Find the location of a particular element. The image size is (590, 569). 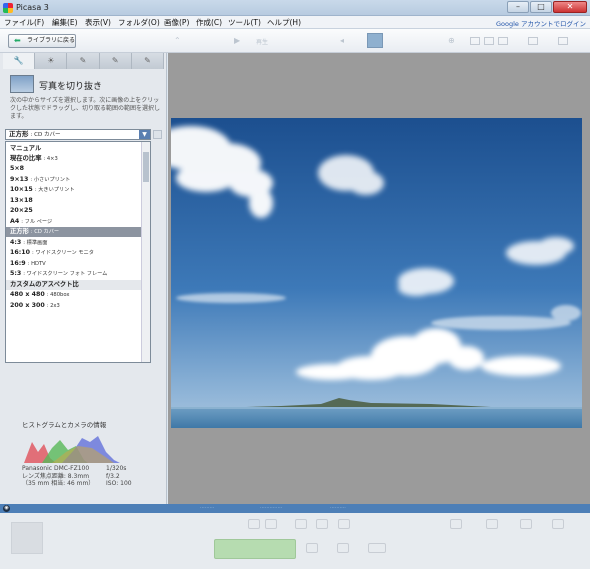

size-option: 現在の比率: 4×3 is located at coordinates (74, 159).